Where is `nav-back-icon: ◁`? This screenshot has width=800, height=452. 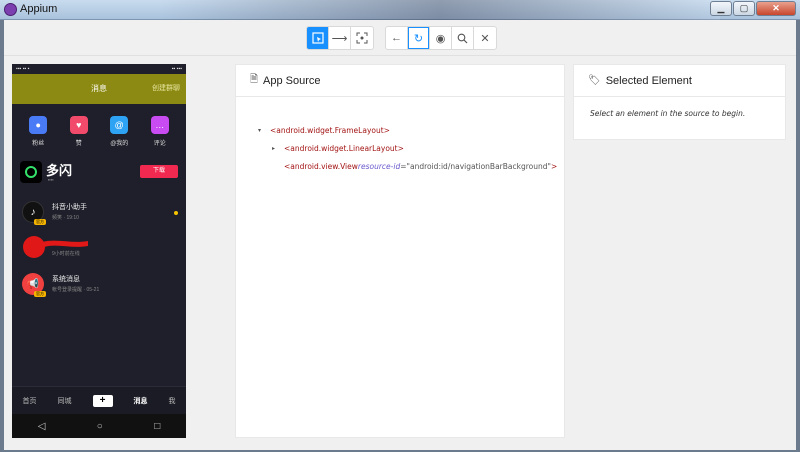
nav-back-icon: ◁ is located at coordinates (42, 426).